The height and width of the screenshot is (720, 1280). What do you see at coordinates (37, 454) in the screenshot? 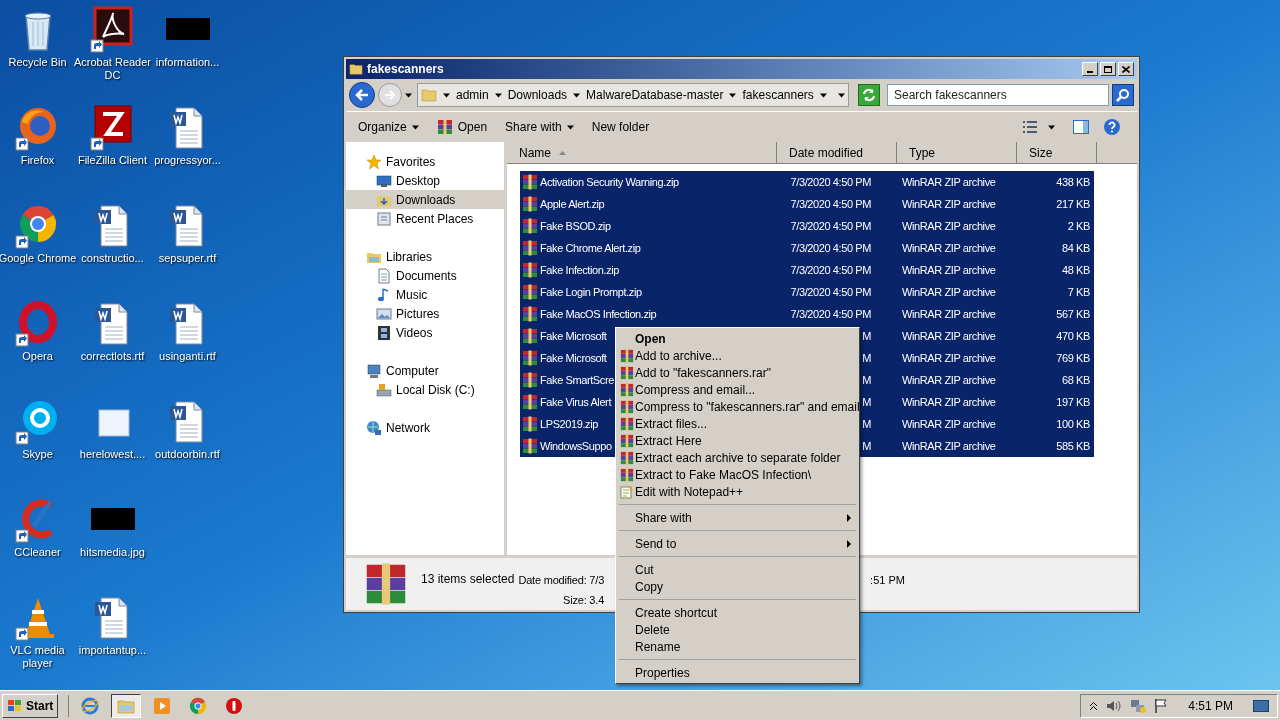
I see `desktop-icon-label: Skype` at bounding box center [37, 454].